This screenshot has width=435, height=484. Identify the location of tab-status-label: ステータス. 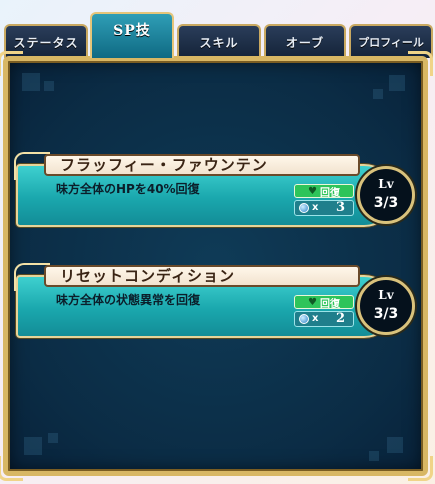
(46, 42).